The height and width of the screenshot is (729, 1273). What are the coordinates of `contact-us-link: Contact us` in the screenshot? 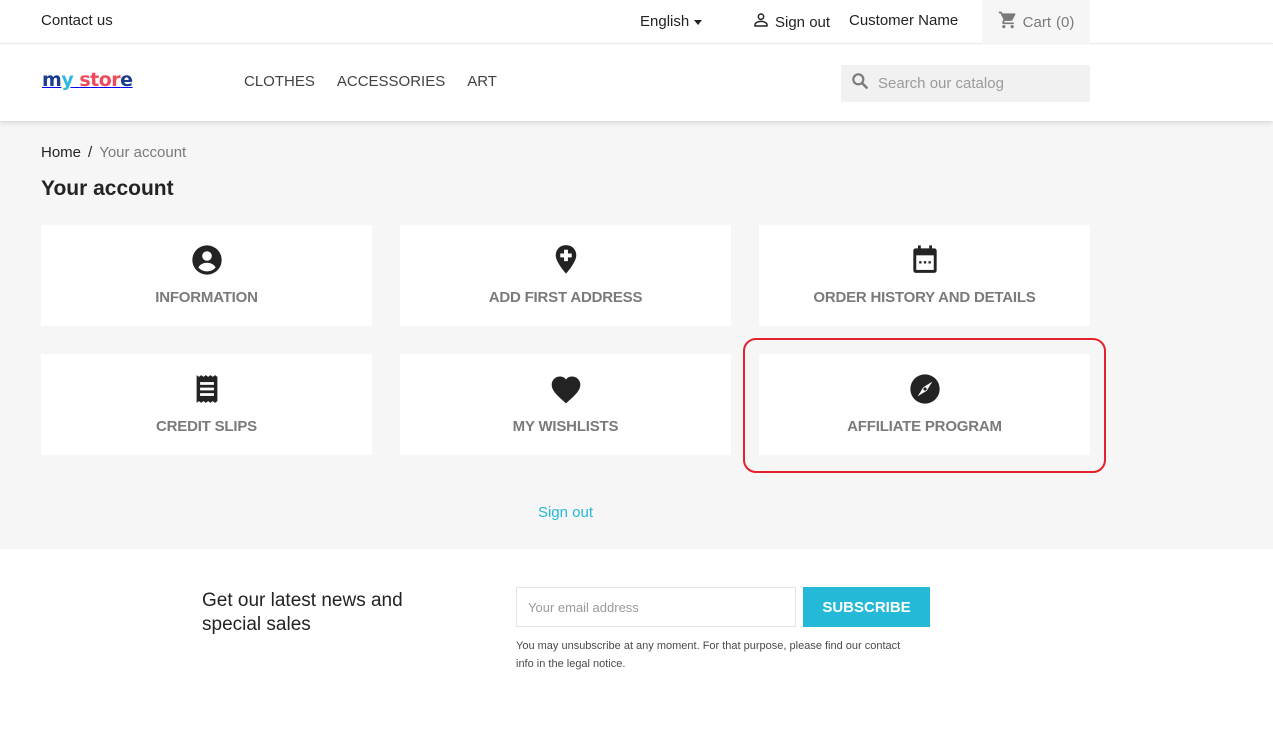 It's located at (77, 20).